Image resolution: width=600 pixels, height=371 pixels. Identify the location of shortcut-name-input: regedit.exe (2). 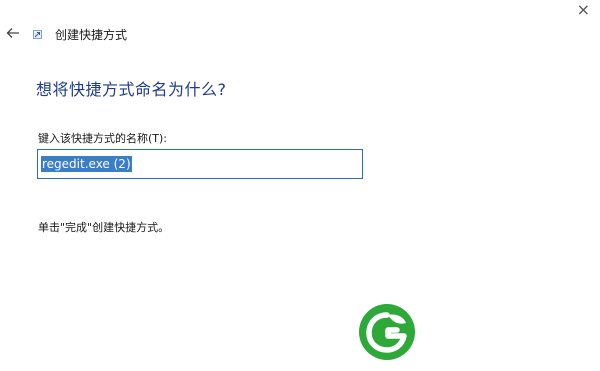
(200, 164).